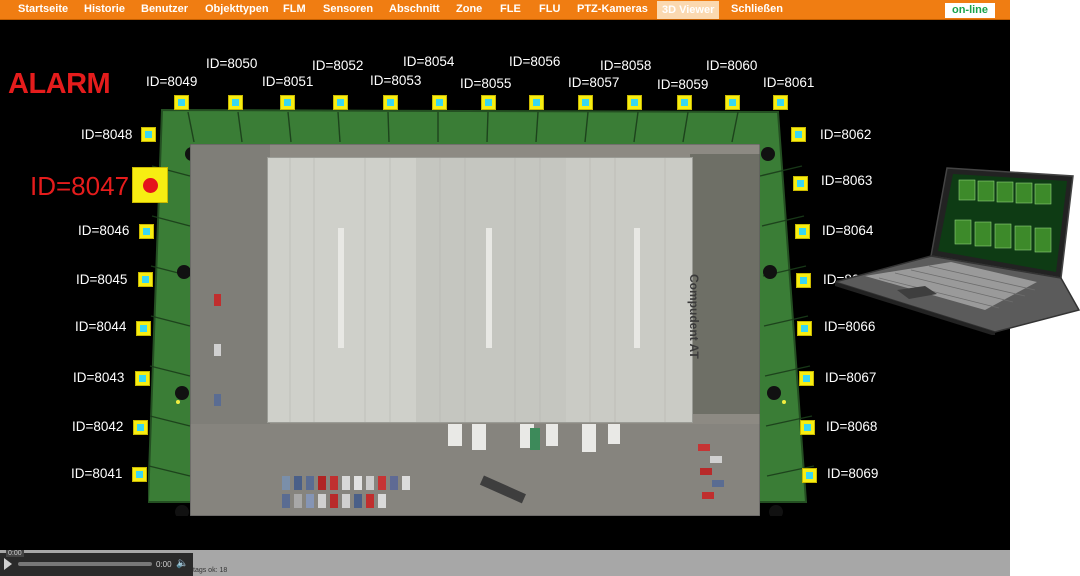  Describe the element at coordinates (348, 9) in the screenshot. I see `nav-sensoren: Sensoren` at that location.